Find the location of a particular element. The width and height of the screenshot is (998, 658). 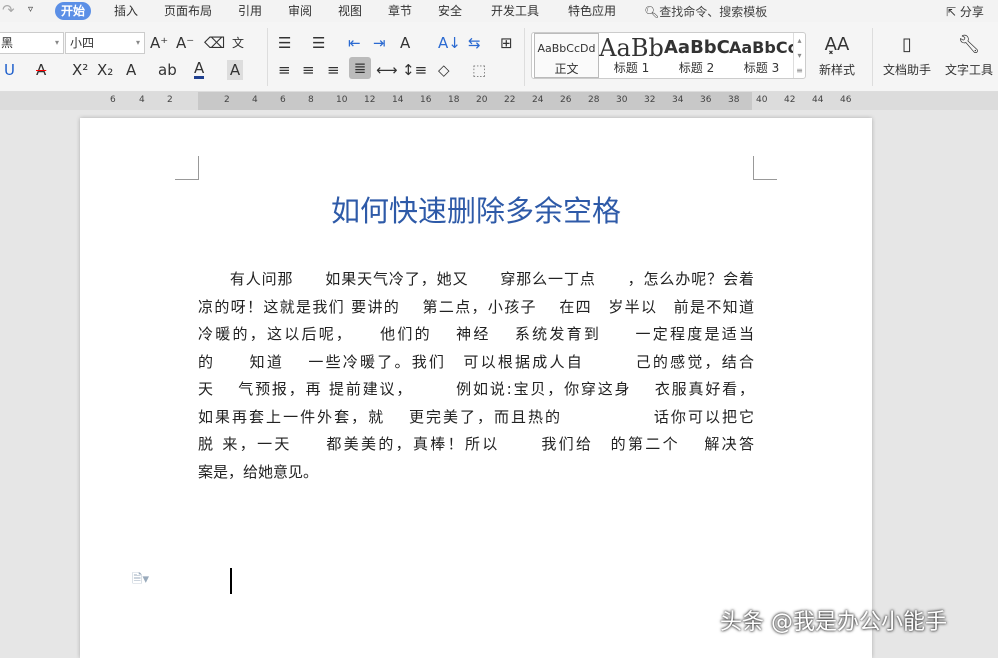

tab-special-apps: 特色应用 is located at coordinates (592, 11).